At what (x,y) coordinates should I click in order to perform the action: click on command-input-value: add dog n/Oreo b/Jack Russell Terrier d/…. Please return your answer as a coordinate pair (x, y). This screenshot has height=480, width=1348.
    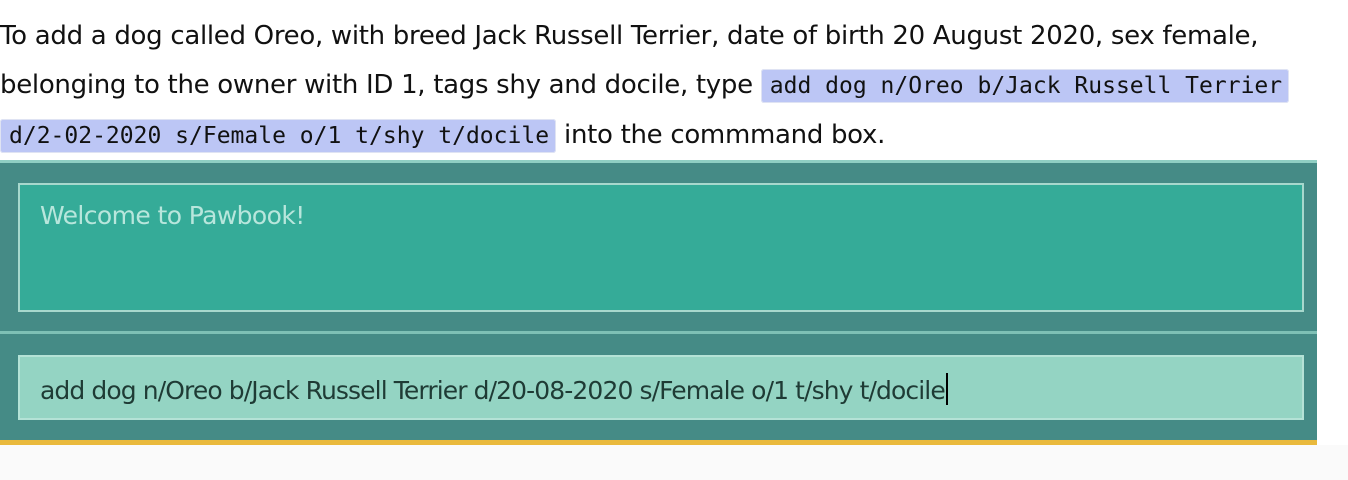
    Looking at the image, I should click on (493, 390).